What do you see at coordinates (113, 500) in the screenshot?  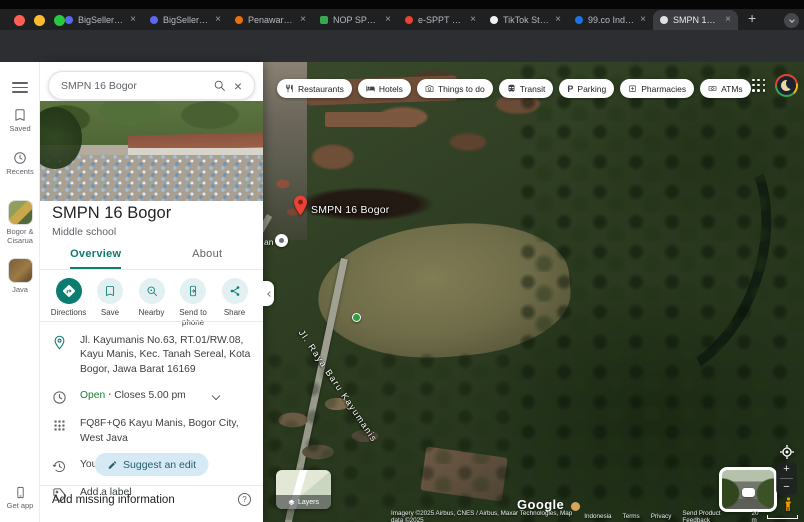 I see `add-missing-info-link: Add missing information` at bounding box center [113, 500].